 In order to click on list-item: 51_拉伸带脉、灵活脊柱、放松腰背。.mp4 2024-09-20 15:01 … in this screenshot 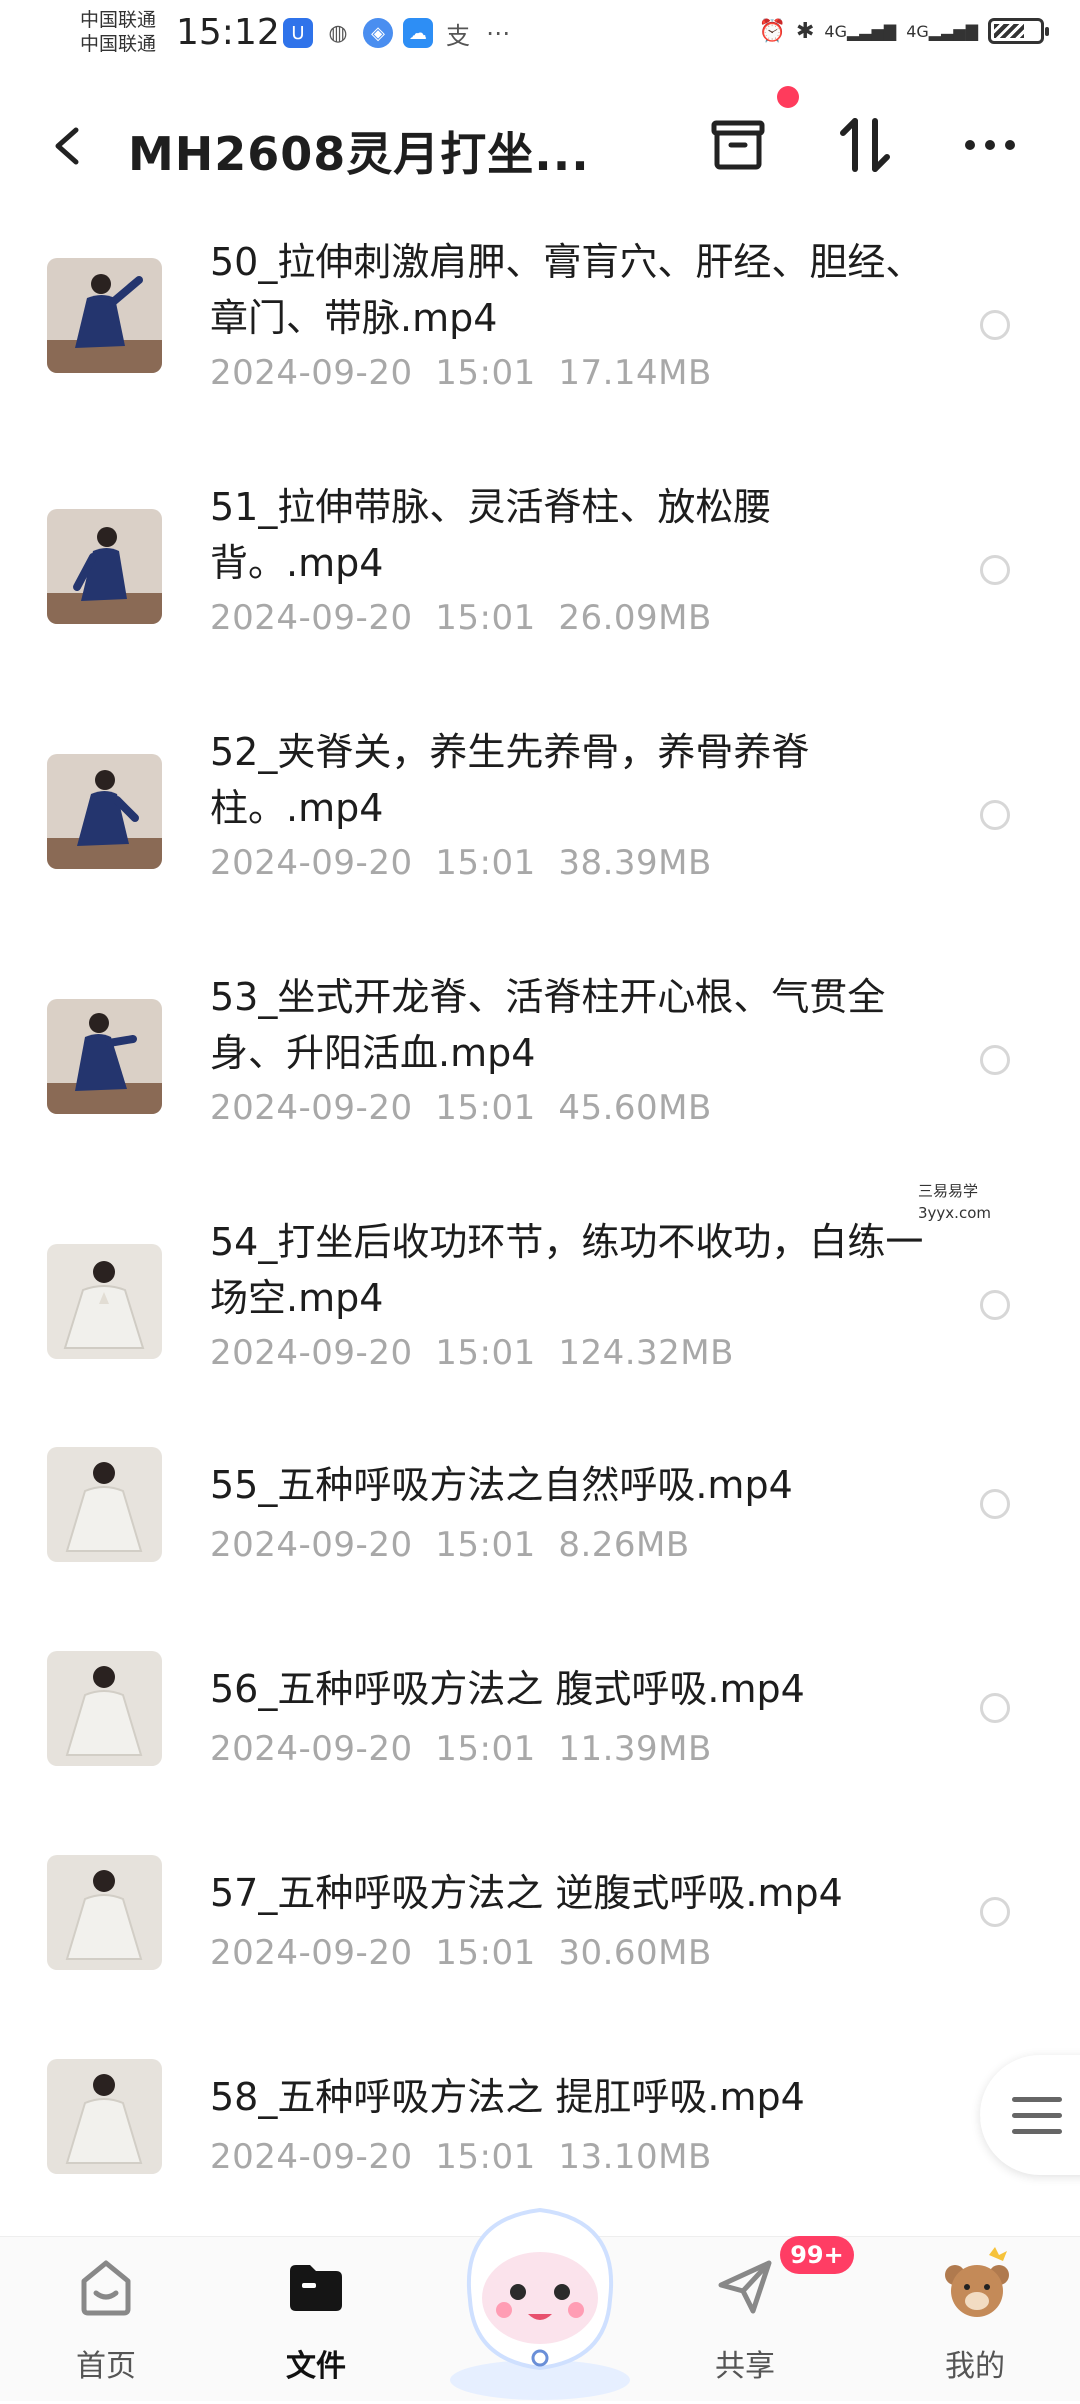, I will do `click(540, 577)`.